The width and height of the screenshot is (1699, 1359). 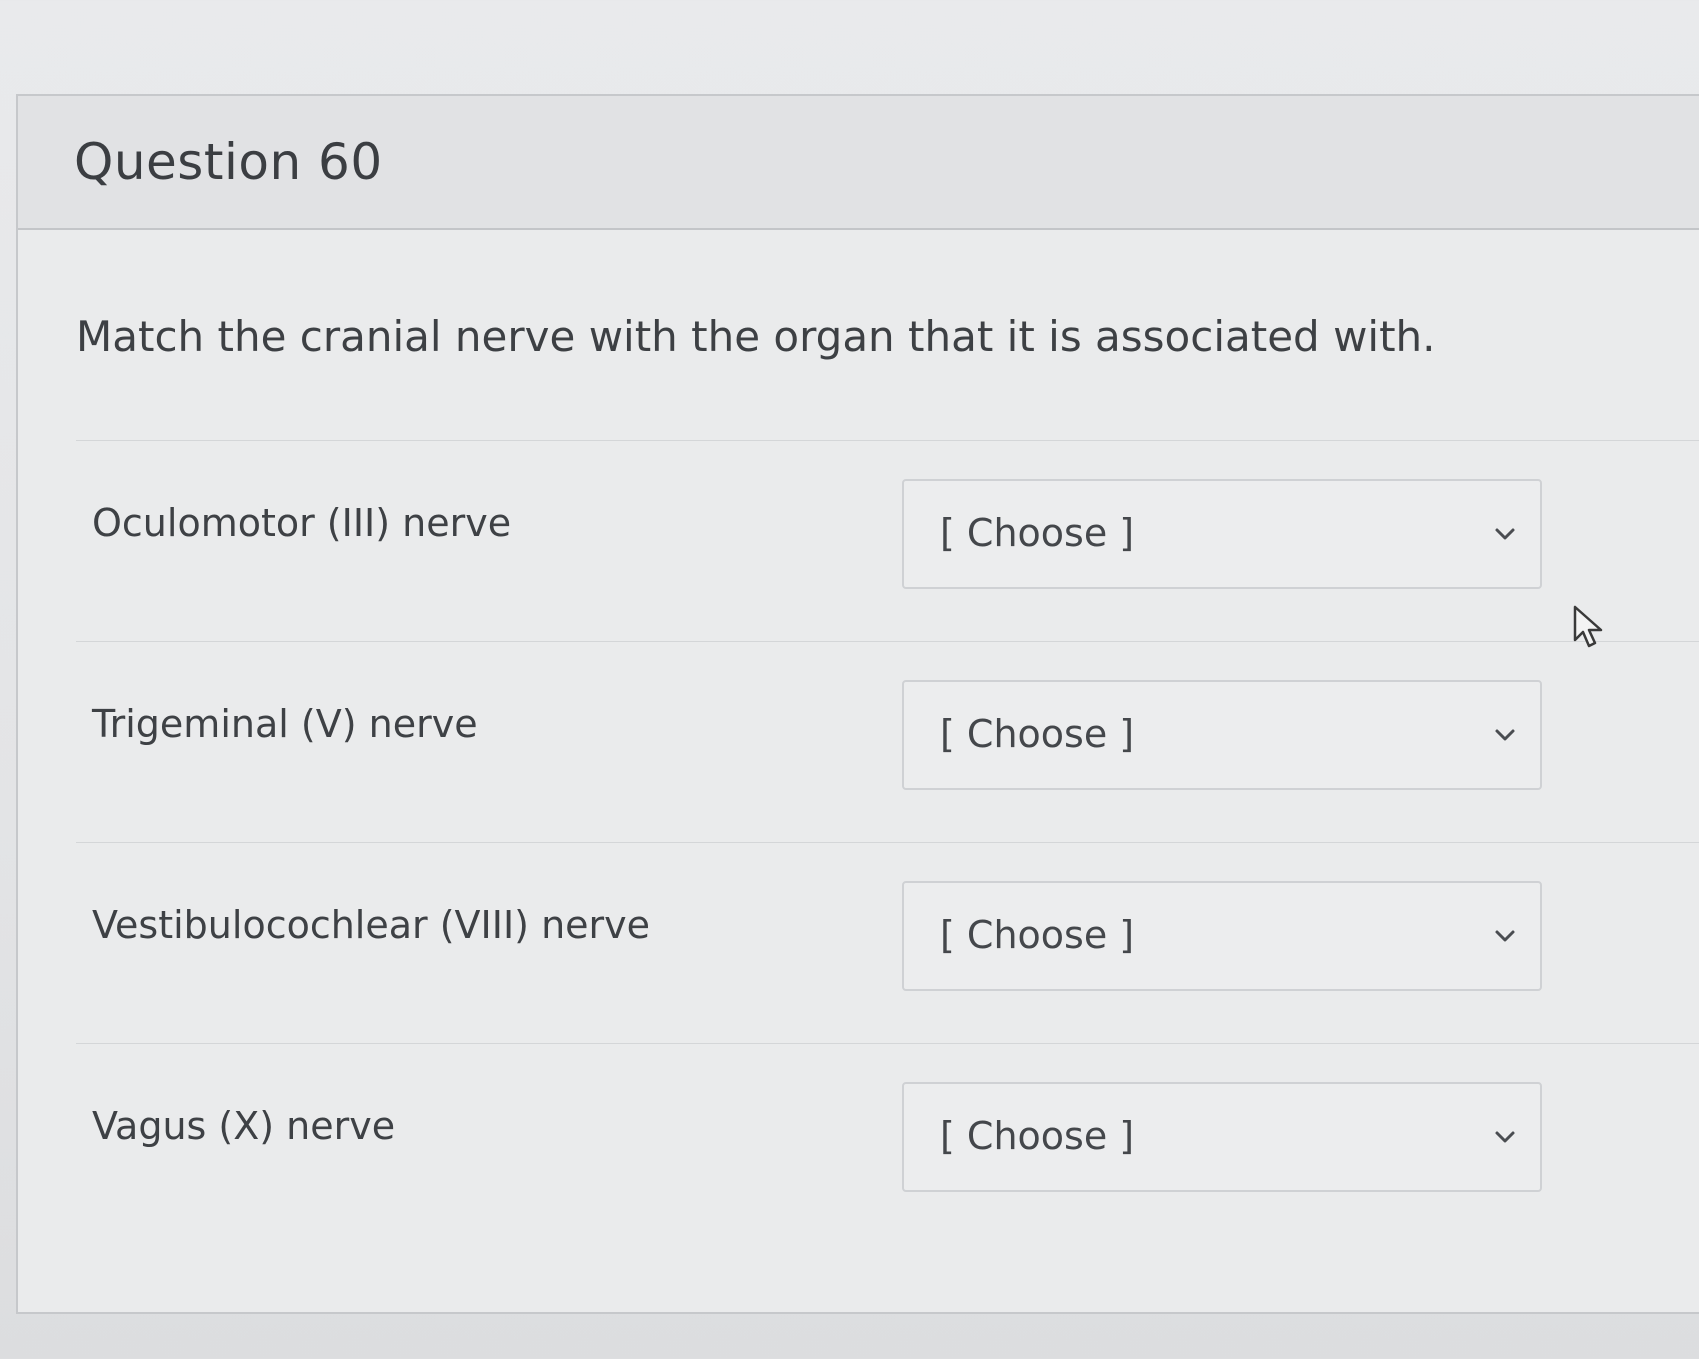 I want to click on match-label: Oculomotor (III) nerve, so click(x=302, y=523).